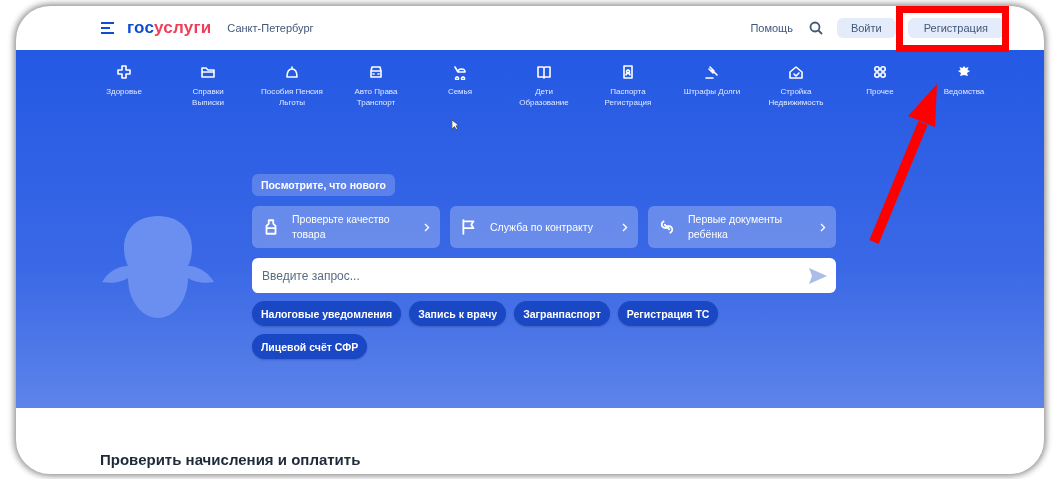  I want to click on id-card-icon, so click(628, 72).